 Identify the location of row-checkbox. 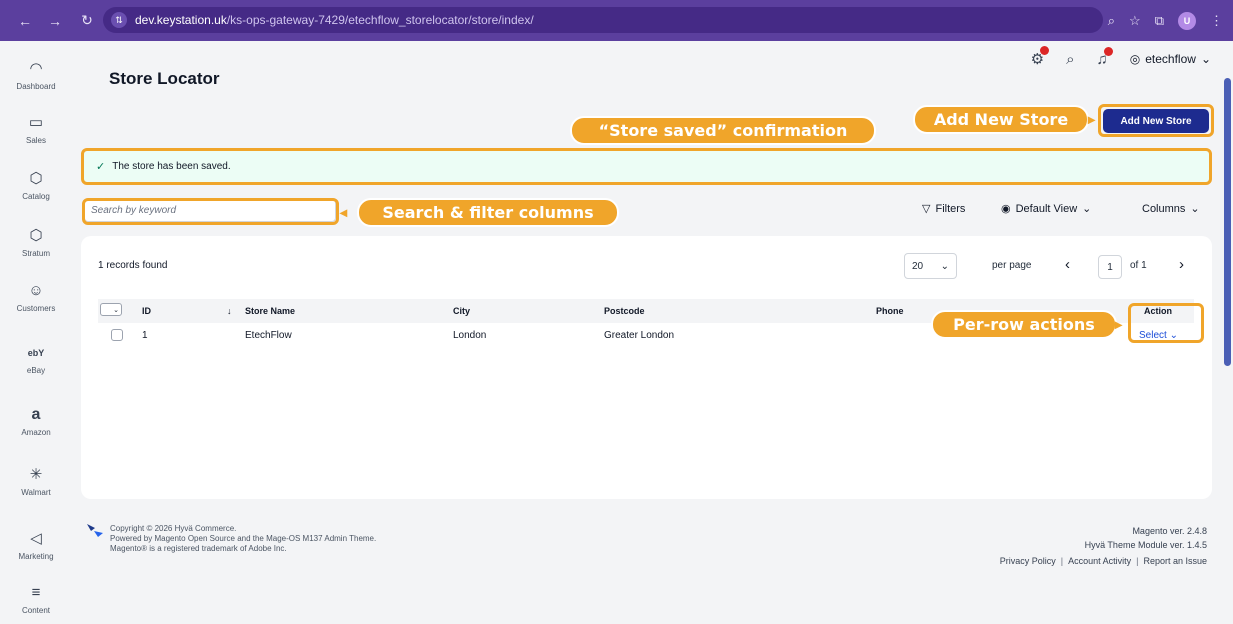
(117, 335).